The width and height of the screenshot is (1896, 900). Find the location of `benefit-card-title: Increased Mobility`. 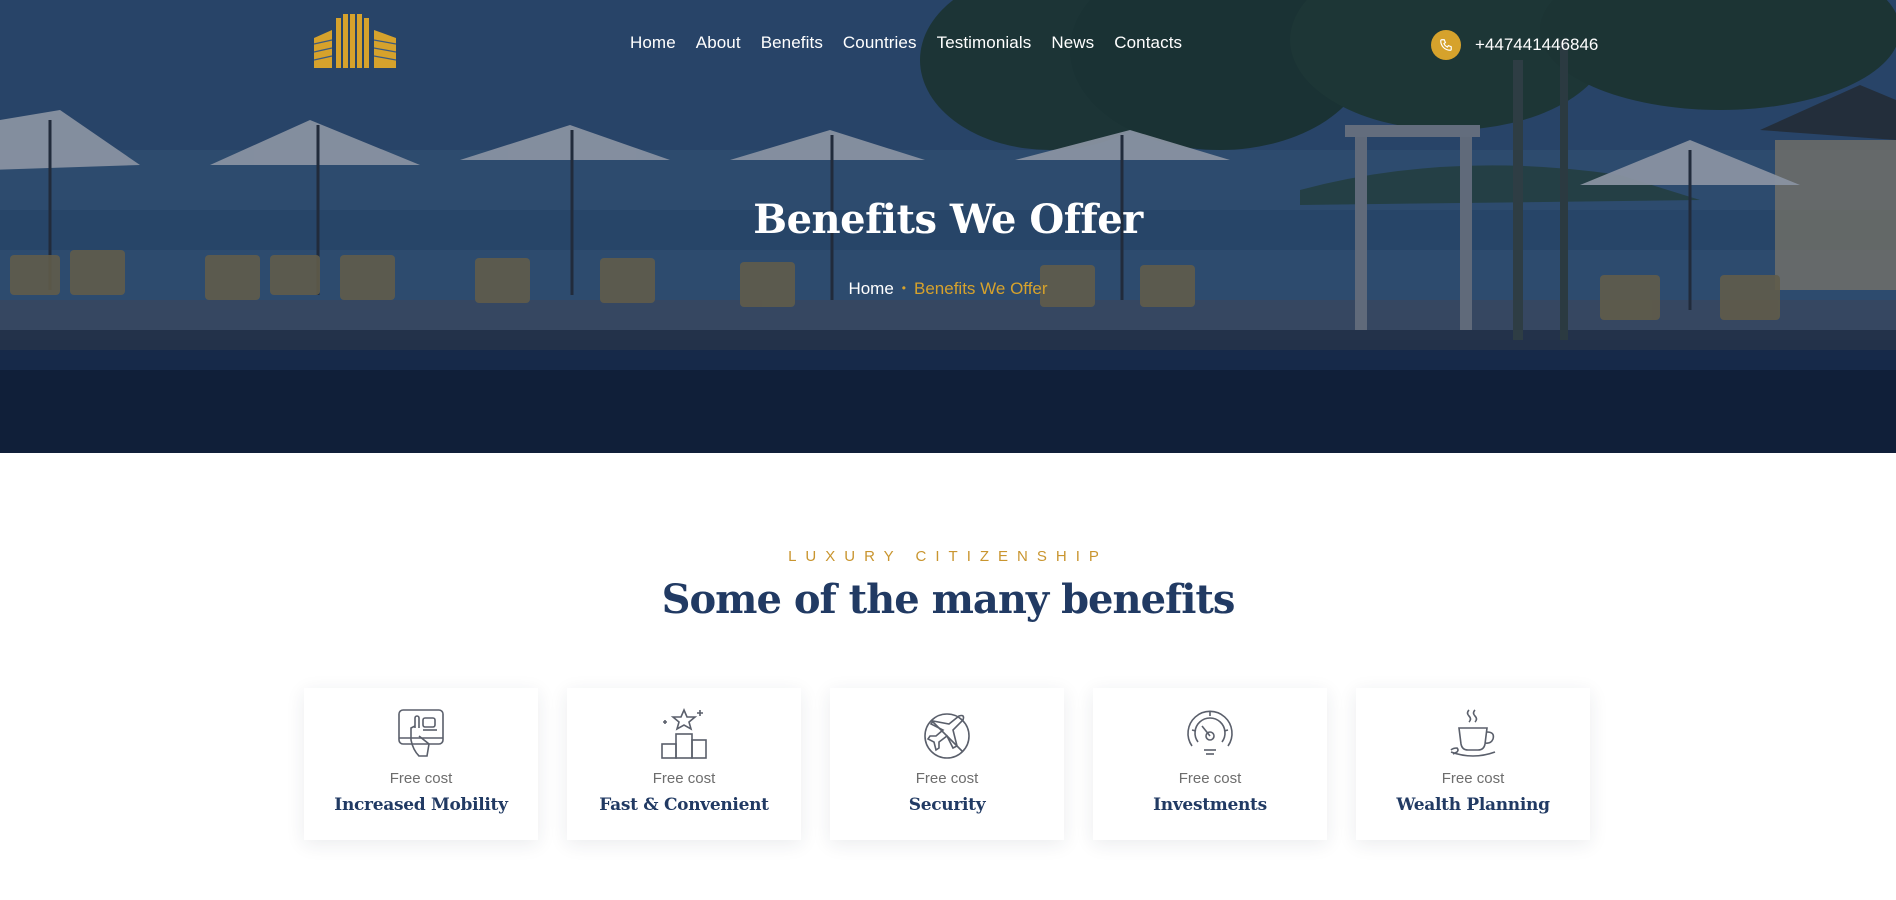

benefit-card-title: Increased Mobility is located at coordinates (421, 805).